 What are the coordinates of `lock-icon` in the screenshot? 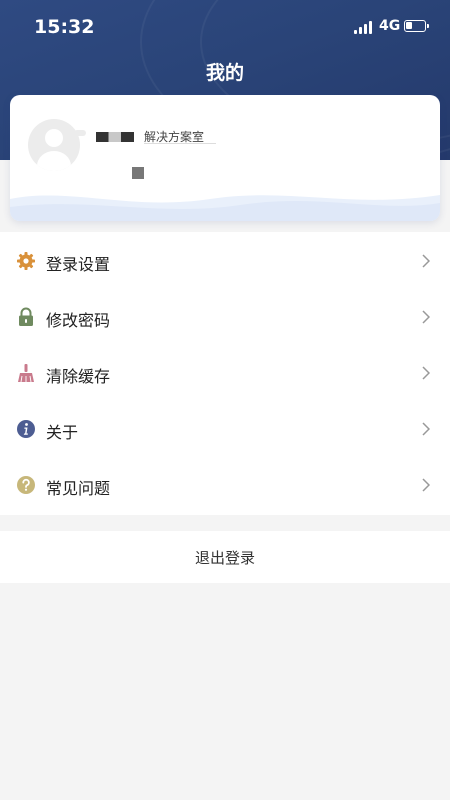 It's located at (26, 316).